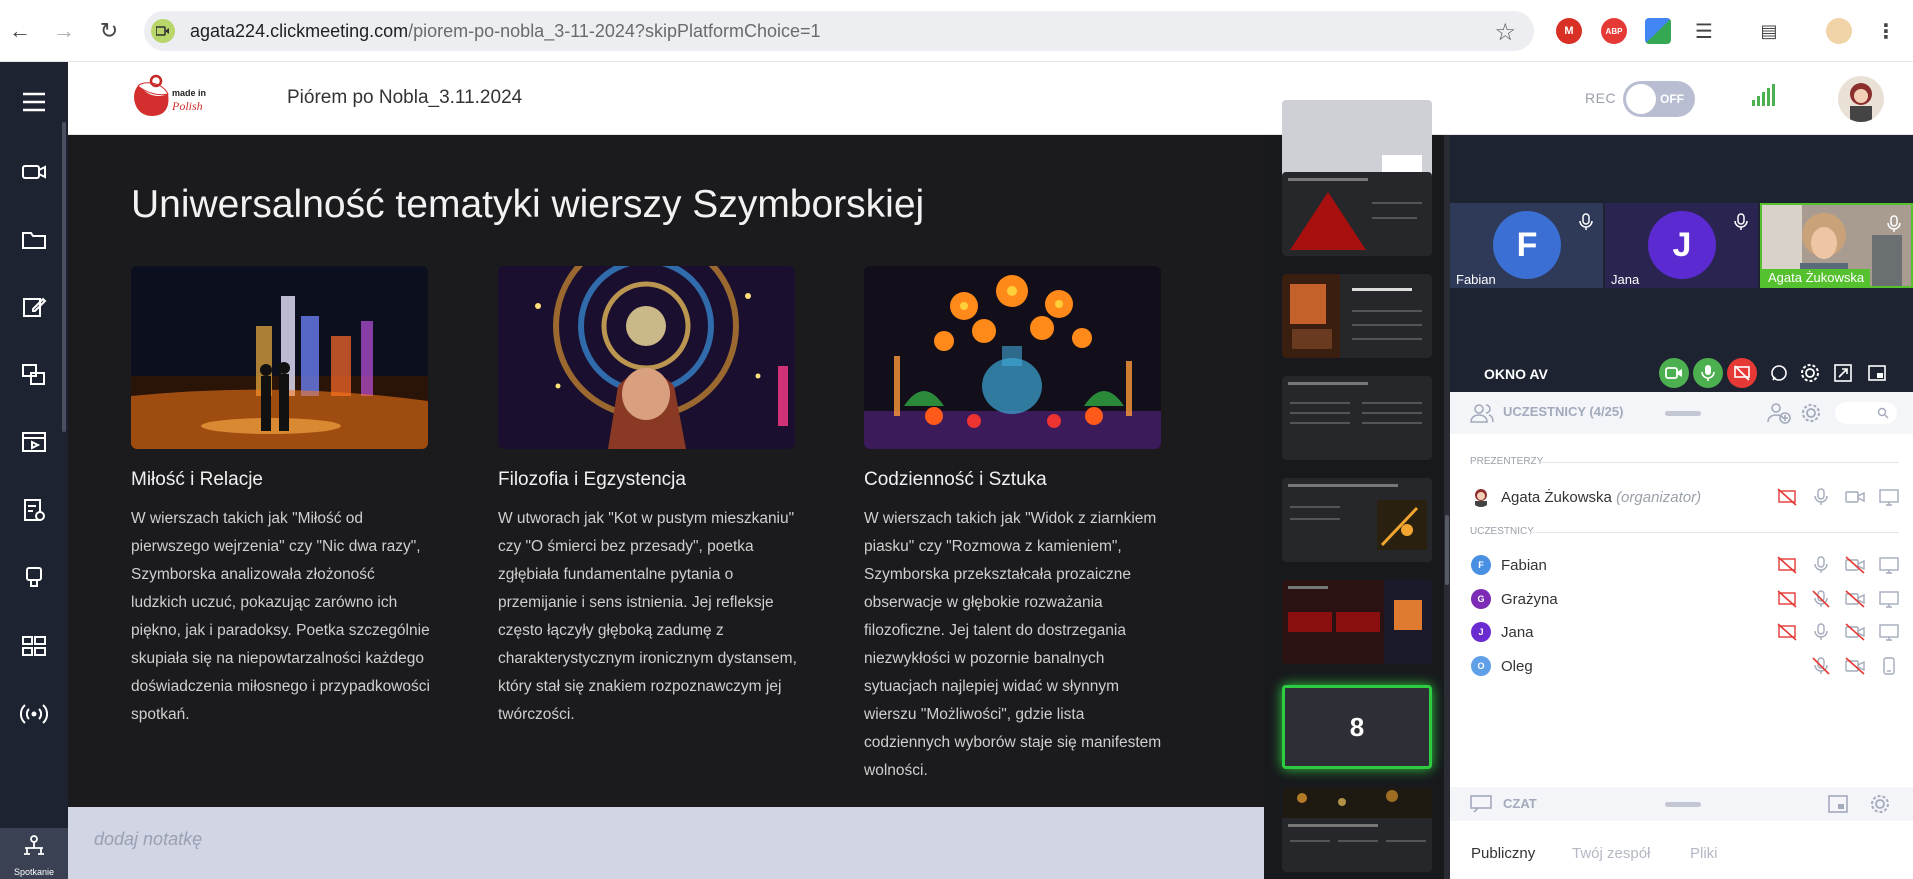  What do you see at coordinates (1708, 373) in the screenshot?
I see `microphone-on-icon` at bounding box center [1708, 373].